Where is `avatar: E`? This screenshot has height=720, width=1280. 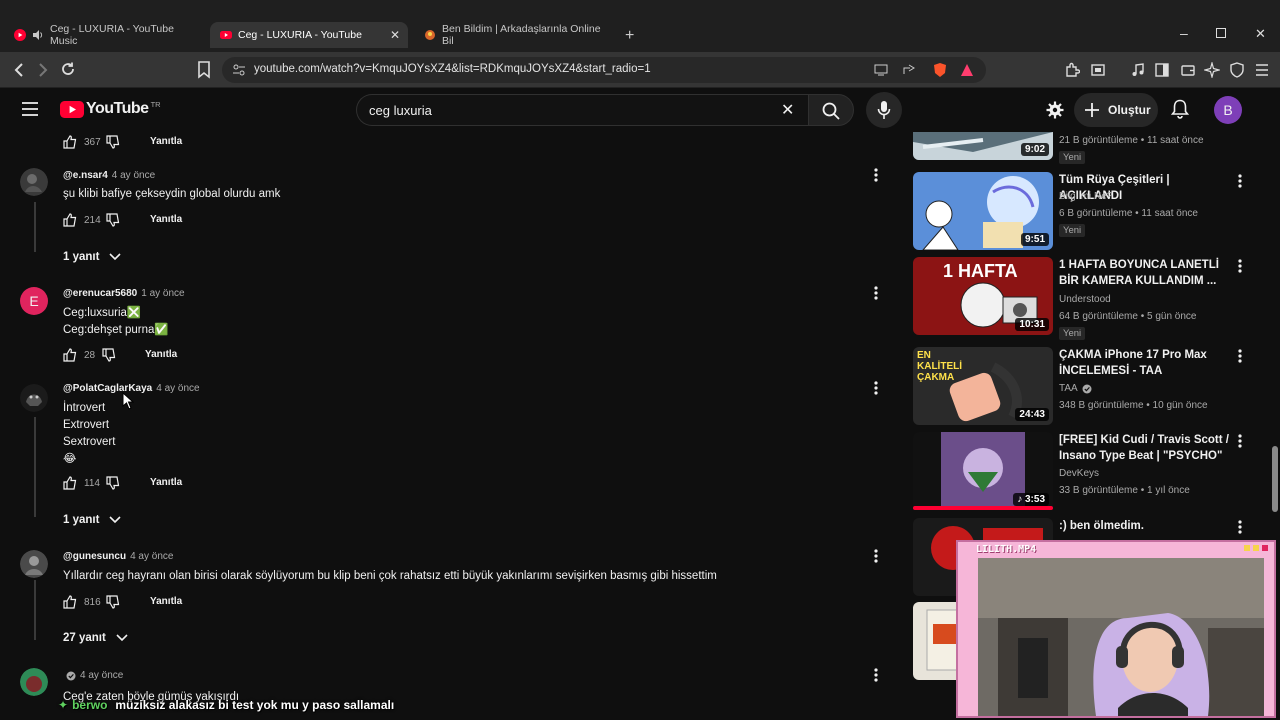 avatar: E is located at coordinates (34, 301).